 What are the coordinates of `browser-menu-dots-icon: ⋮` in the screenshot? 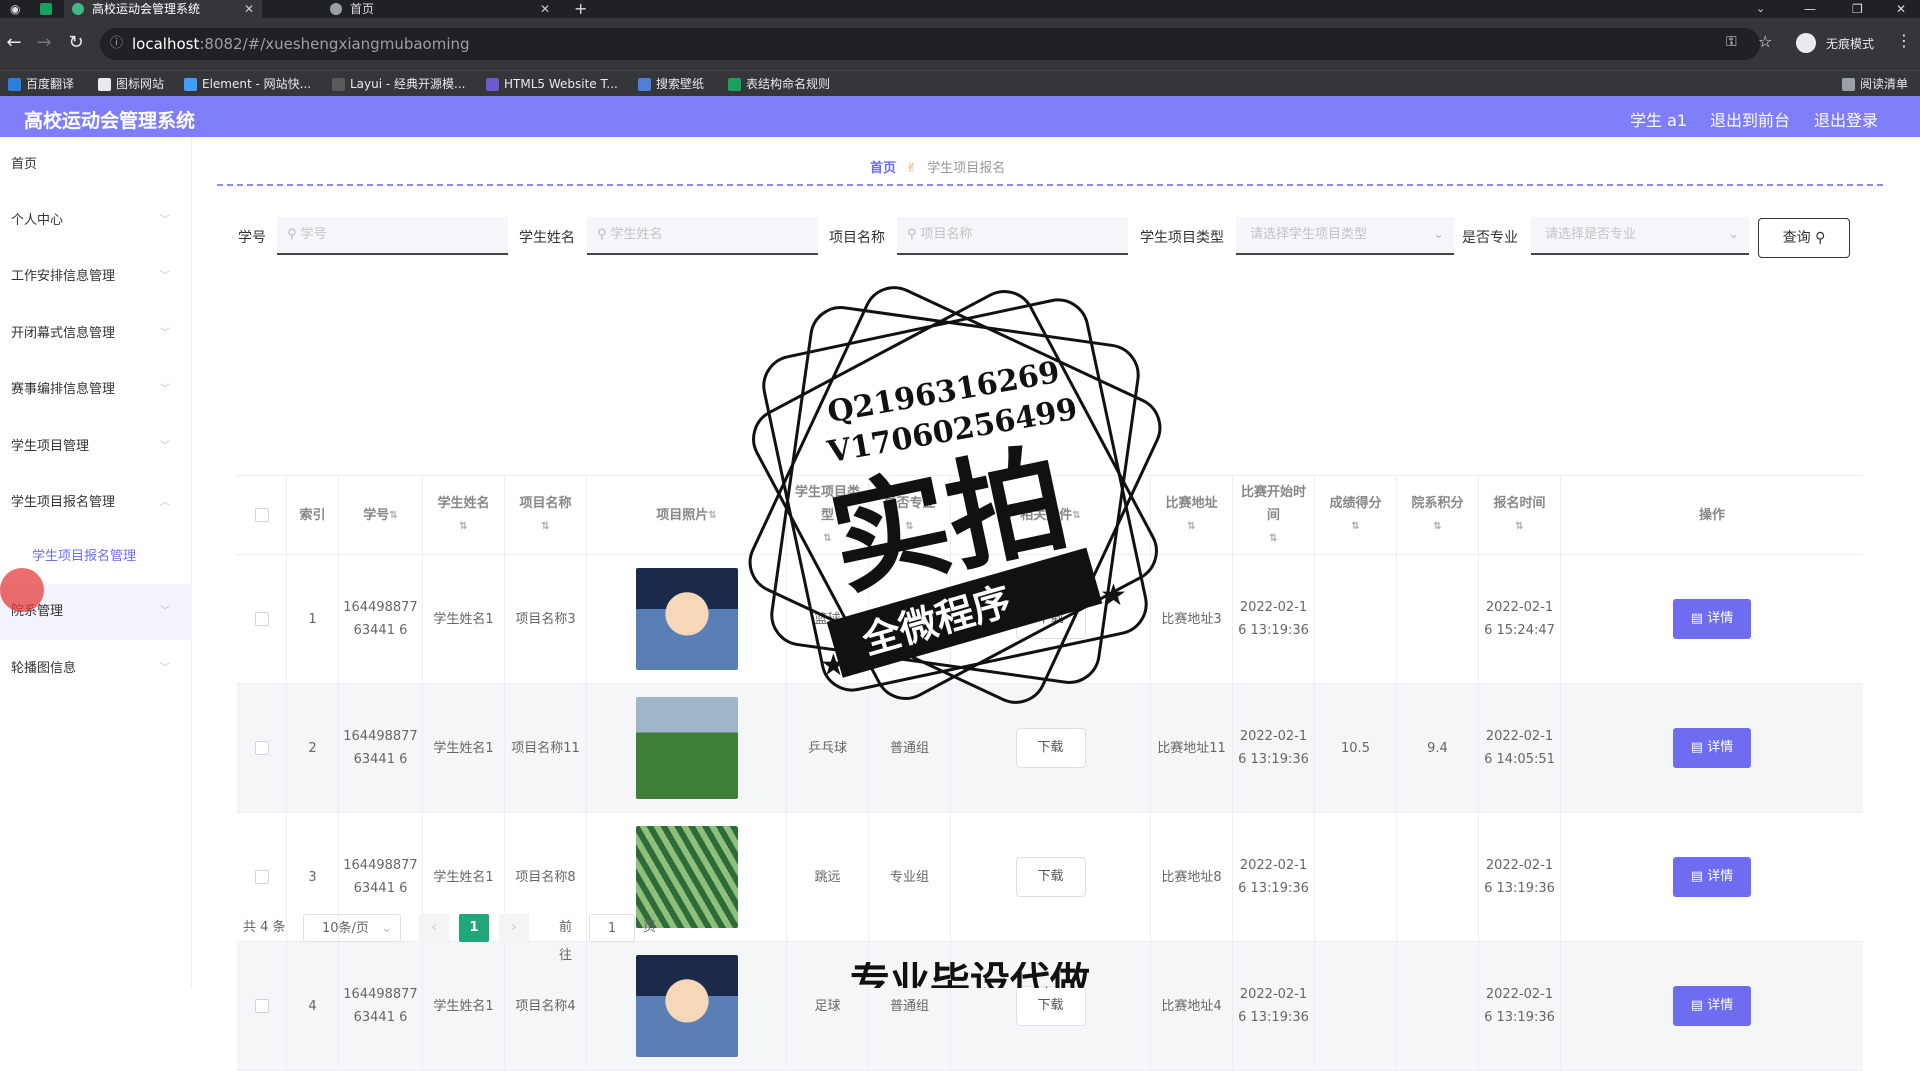 It's located at (1904, 40).